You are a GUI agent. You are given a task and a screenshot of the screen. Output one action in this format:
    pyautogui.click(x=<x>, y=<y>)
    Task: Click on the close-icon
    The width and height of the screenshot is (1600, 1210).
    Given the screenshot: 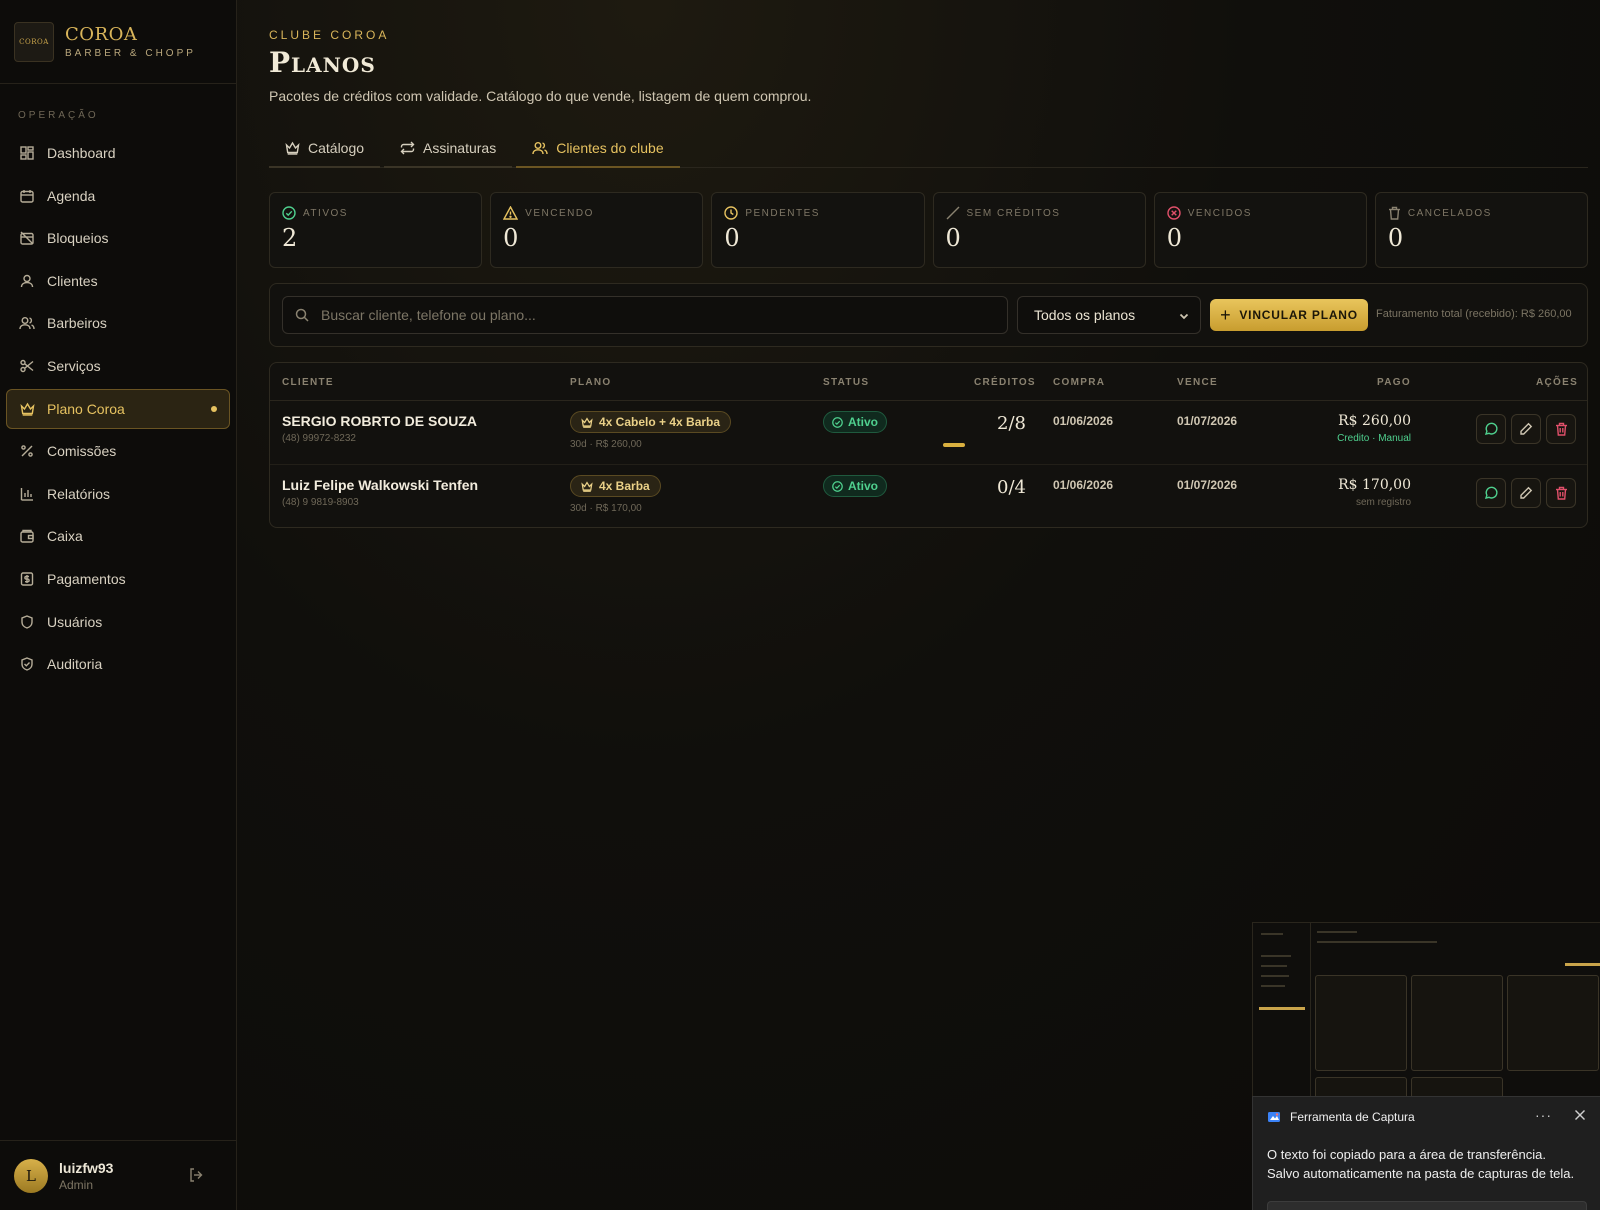 What is the action you would take?
    pyautogui.click(x=1580, y=1115)
    